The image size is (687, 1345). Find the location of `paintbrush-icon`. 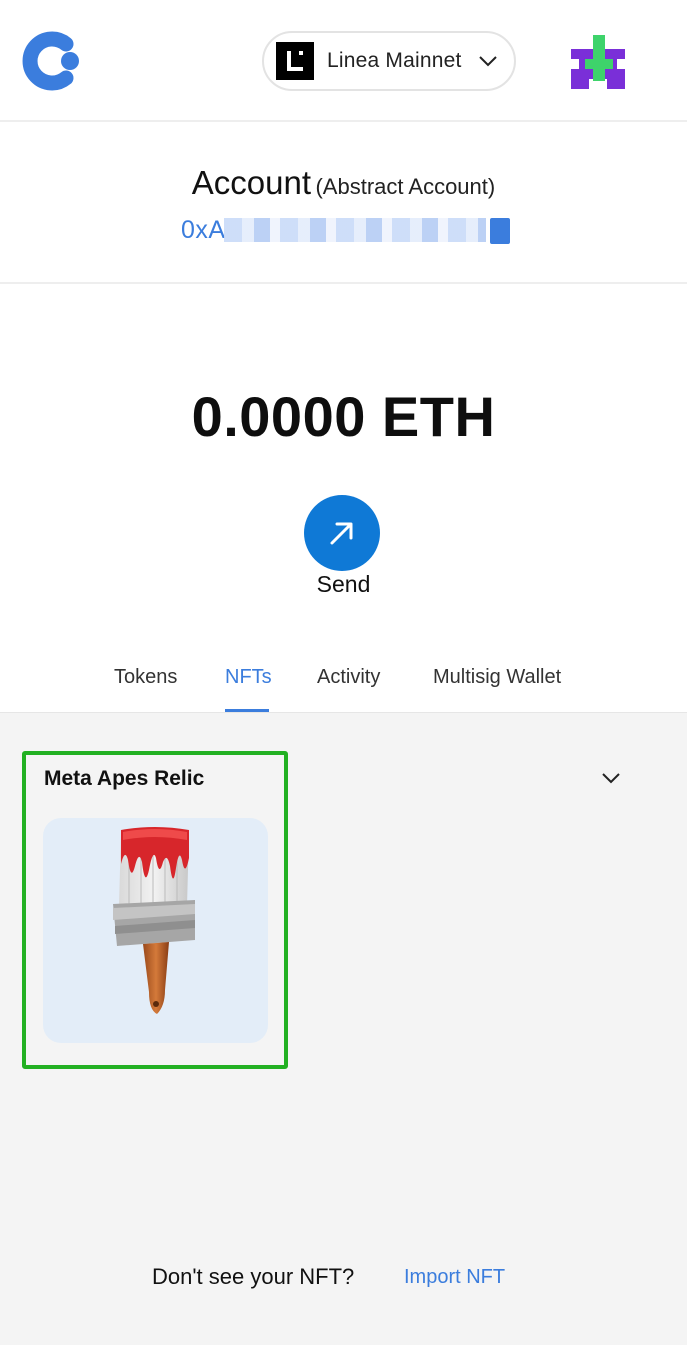

paintbrush-icon is located at coordinates (154, 920).